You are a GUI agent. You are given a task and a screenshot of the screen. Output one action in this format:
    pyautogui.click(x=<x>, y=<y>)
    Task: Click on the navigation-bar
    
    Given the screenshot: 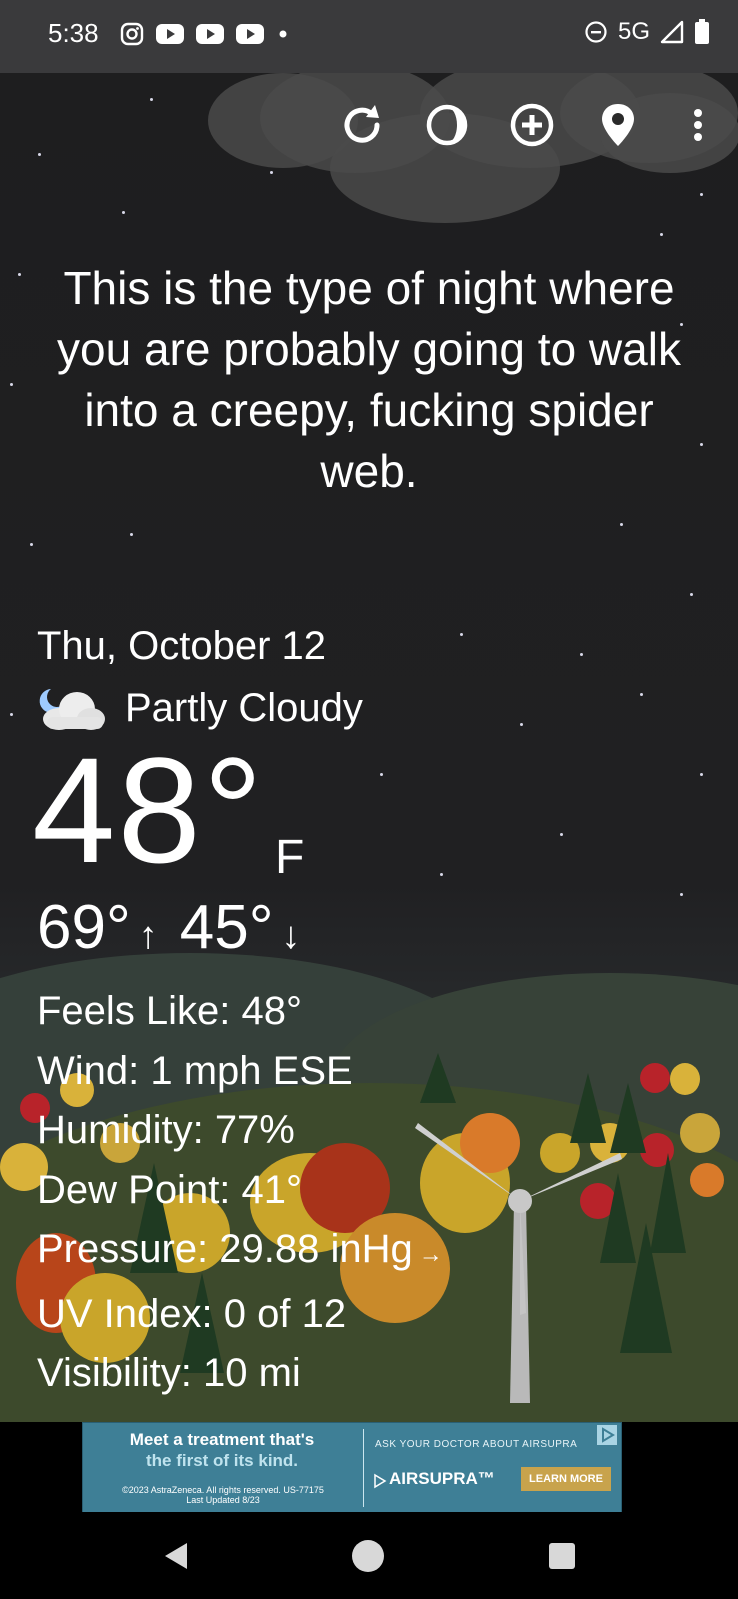 What is the action you would take?
    pyautogui.click(x=369, y=1555)
    